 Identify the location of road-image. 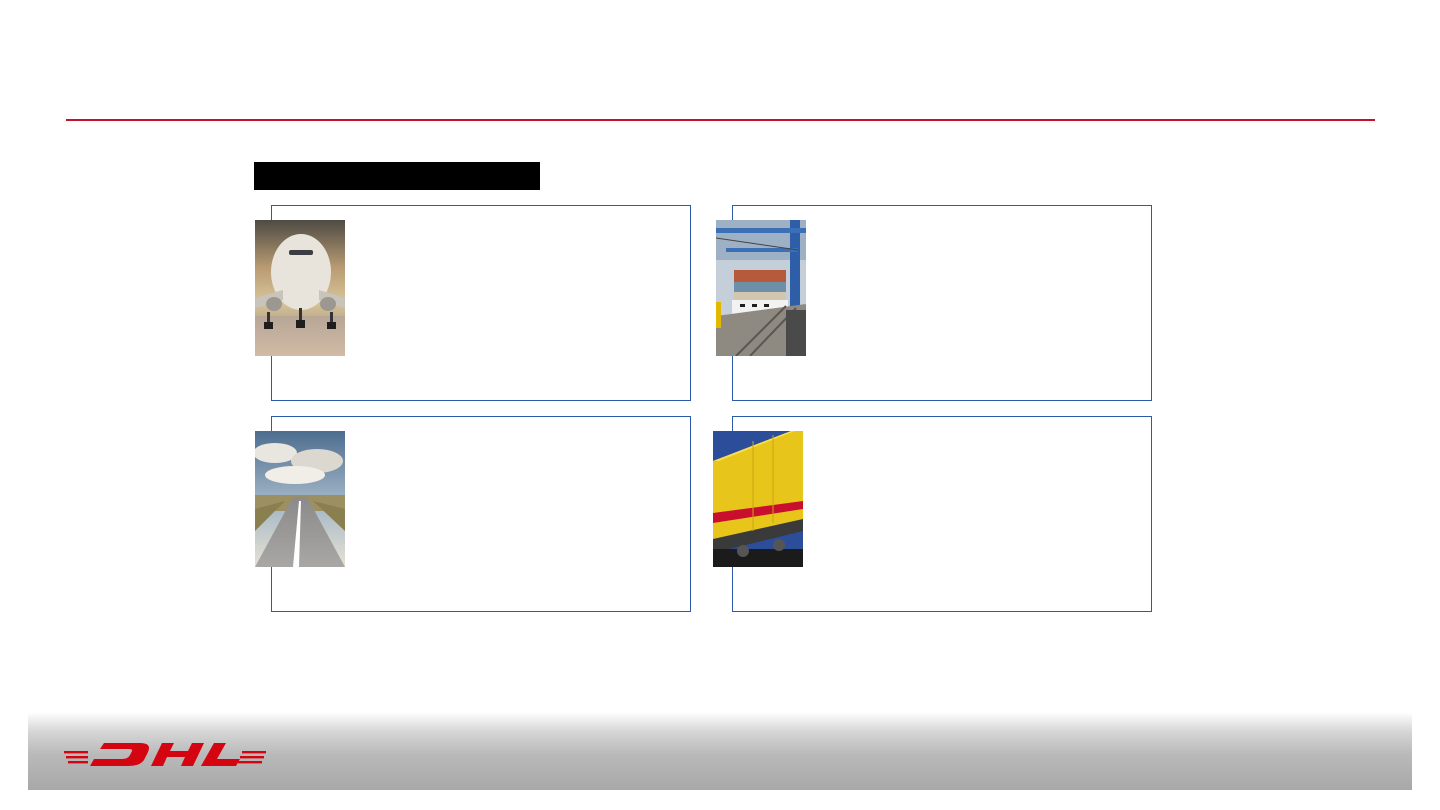
(300, 499).